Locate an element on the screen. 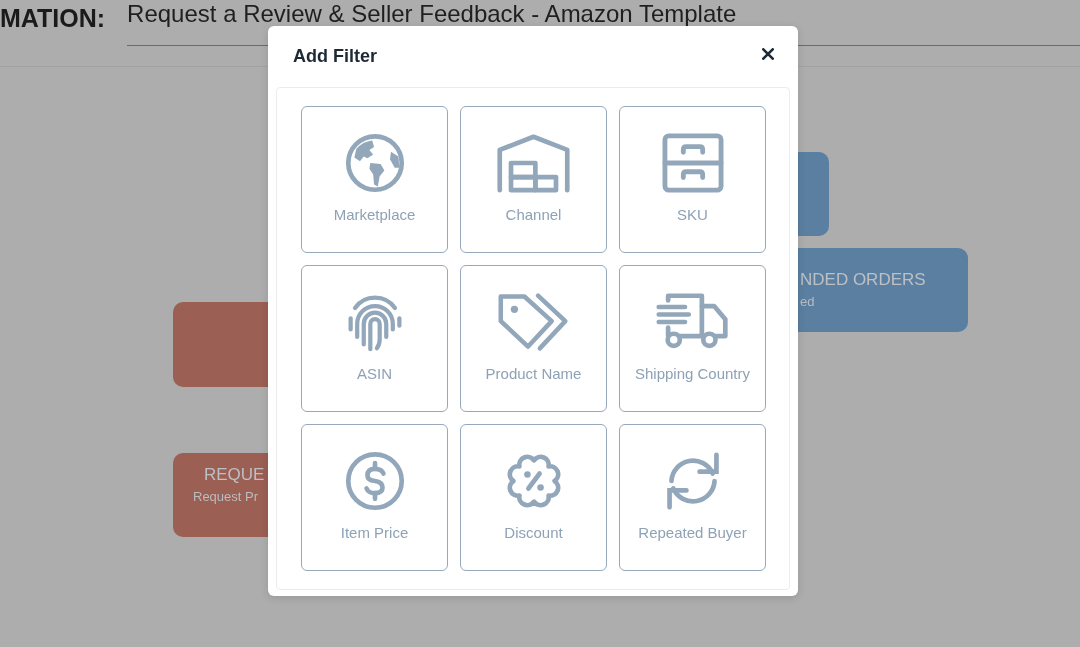 The image size is (1080, 647). node-title: REQUE is located at coordinates (234, 475).